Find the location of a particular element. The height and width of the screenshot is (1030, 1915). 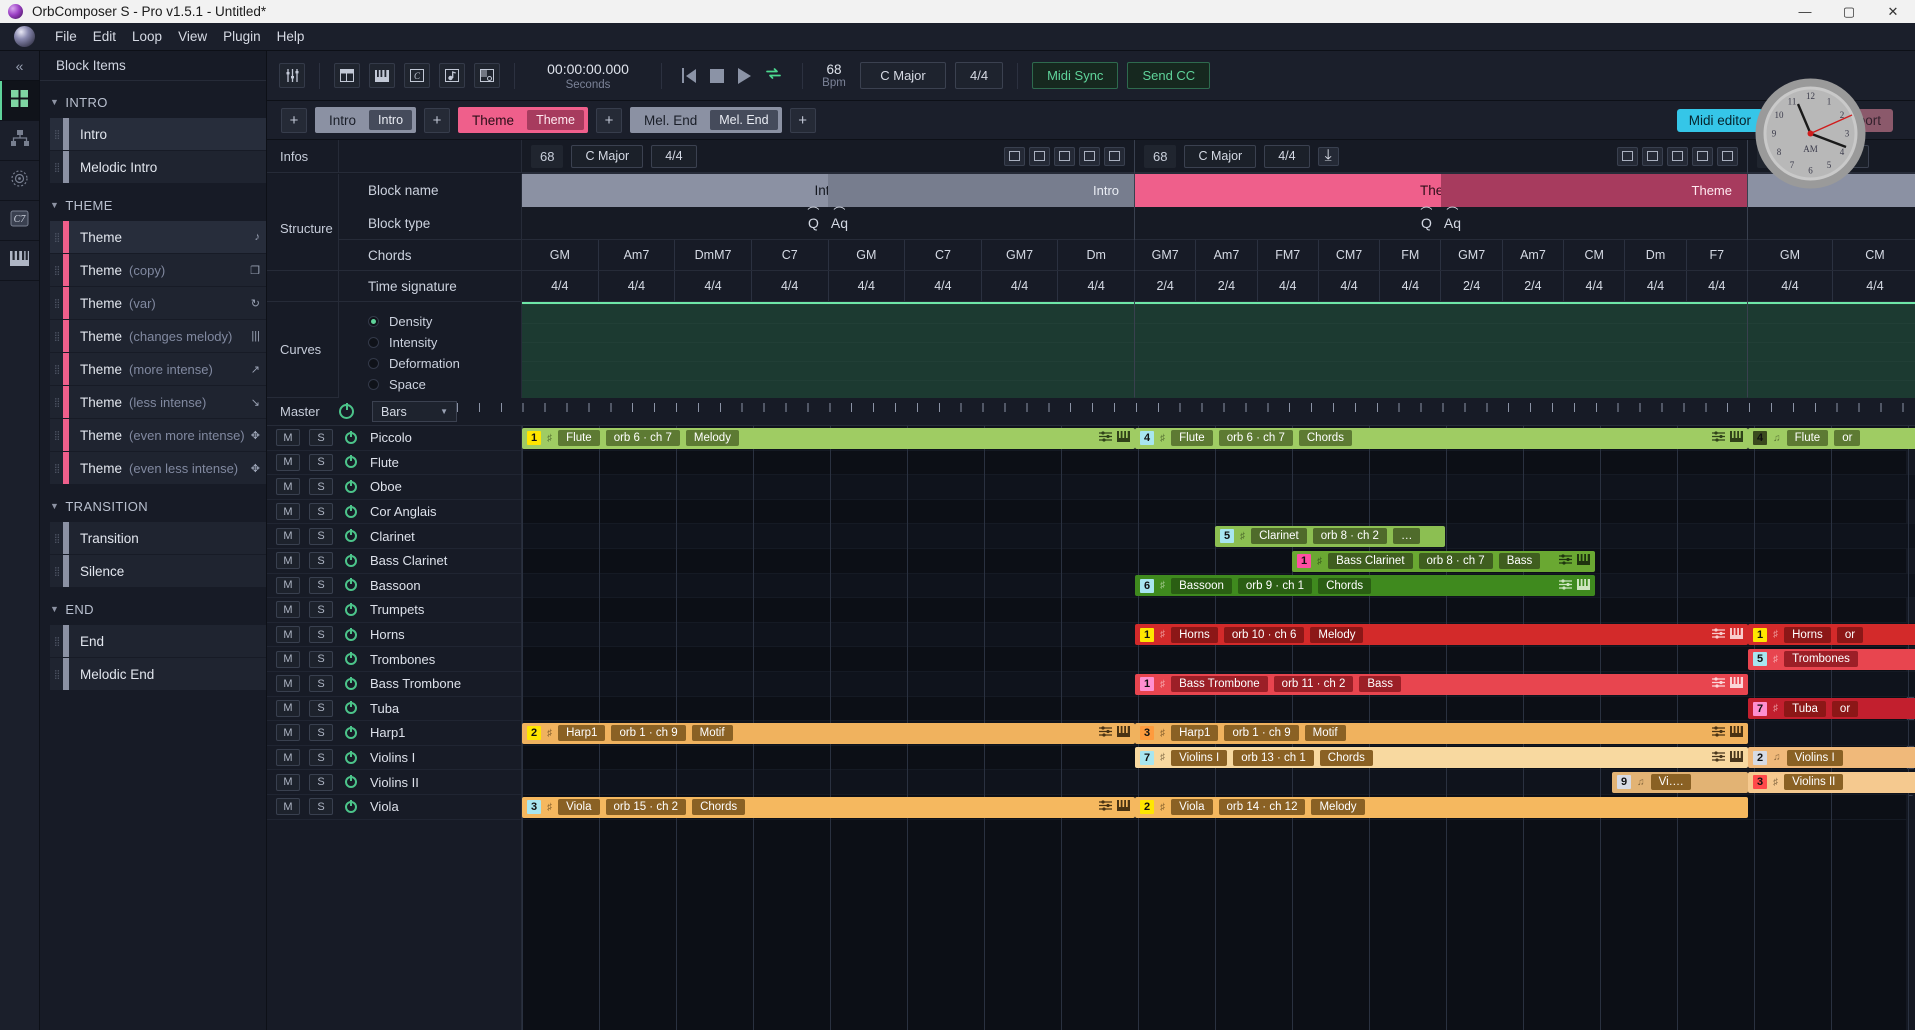

rail-item-orb is located at coordinates (19, 181).